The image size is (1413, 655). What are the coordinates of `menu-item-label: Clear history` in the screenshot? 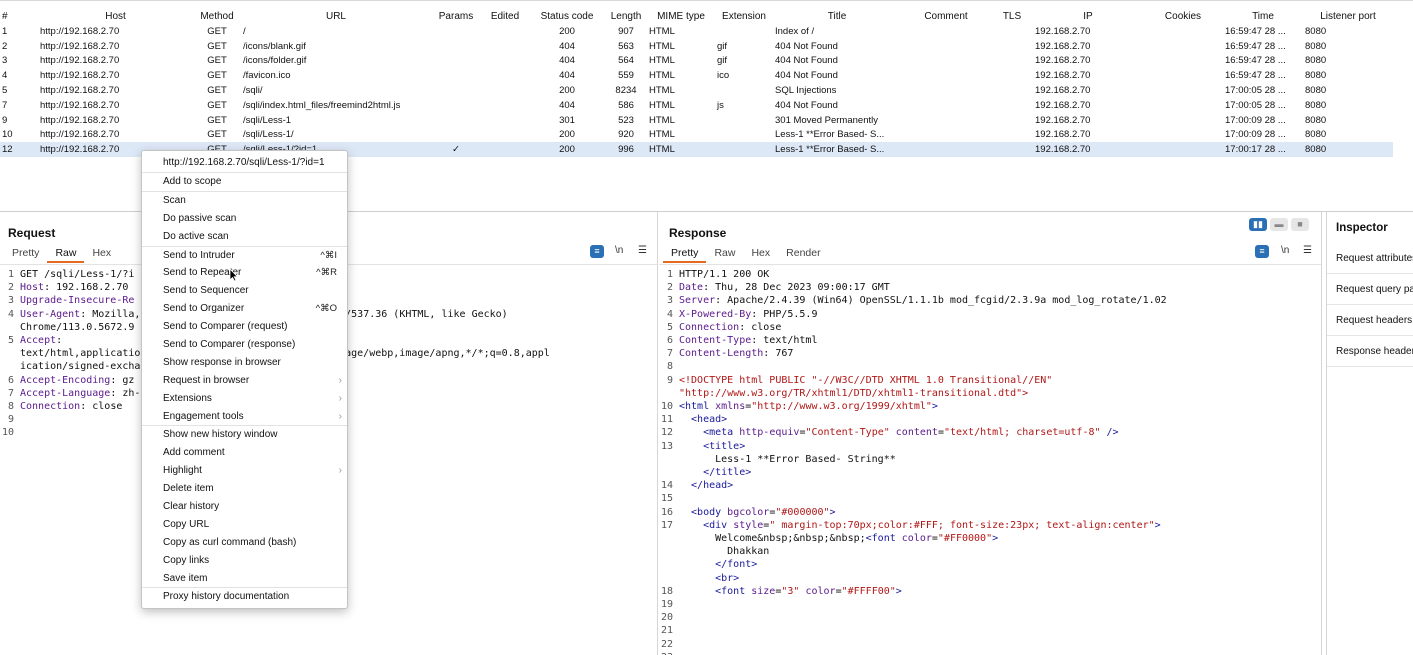 It's located at (191, 507).